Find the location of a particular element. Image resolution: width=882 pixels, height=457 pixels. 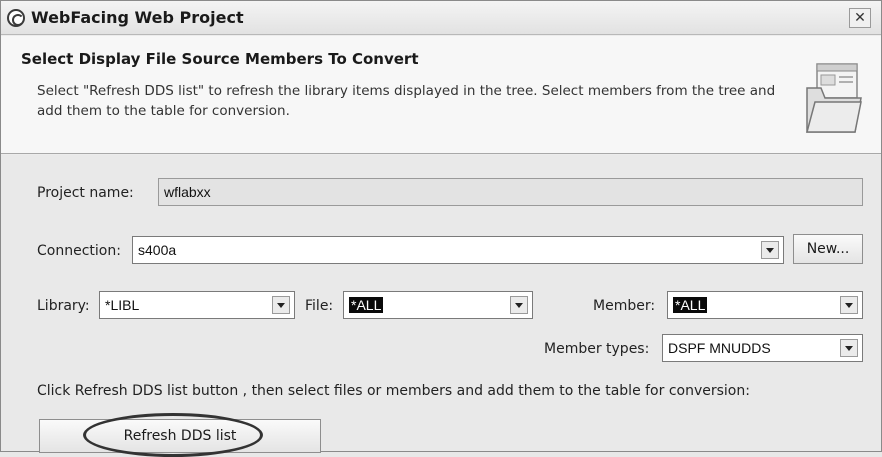

library-value: *LIBL is located at coordinates (122, 305).